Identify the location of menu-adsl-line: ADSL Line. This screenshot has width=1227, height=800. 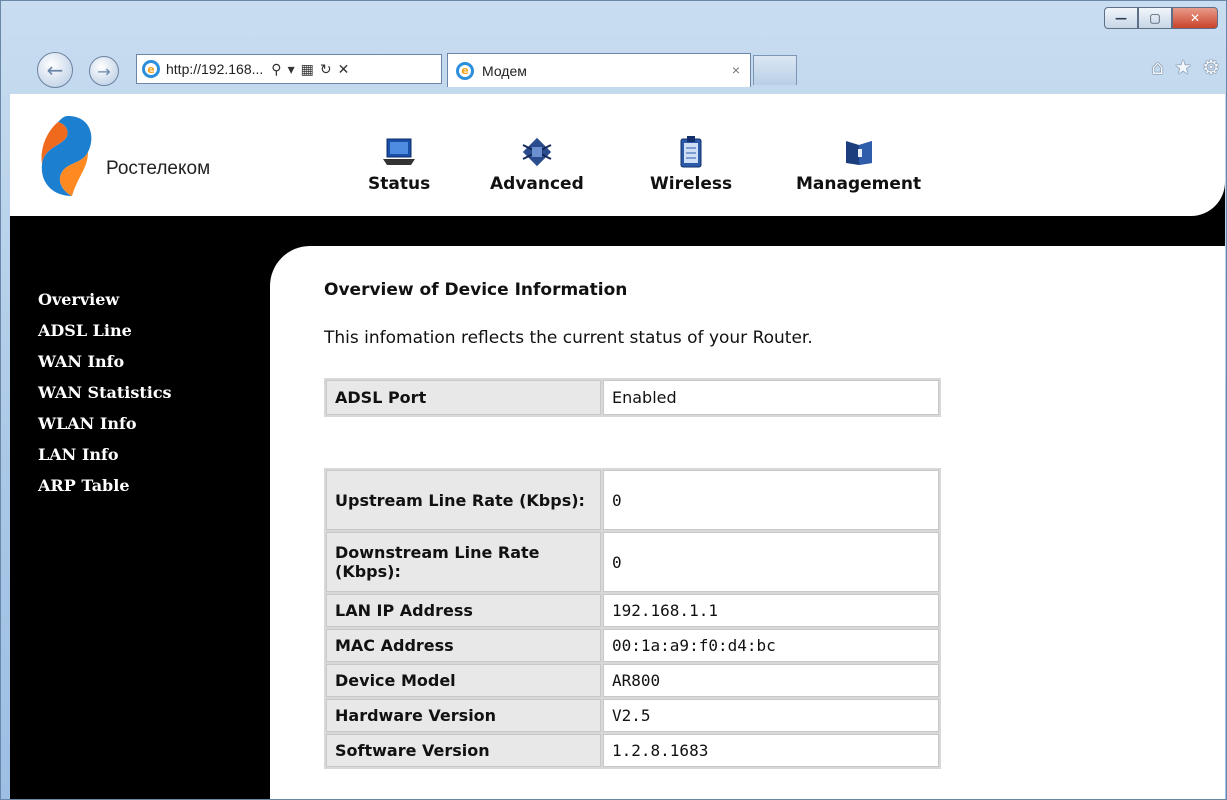
(105, 330).